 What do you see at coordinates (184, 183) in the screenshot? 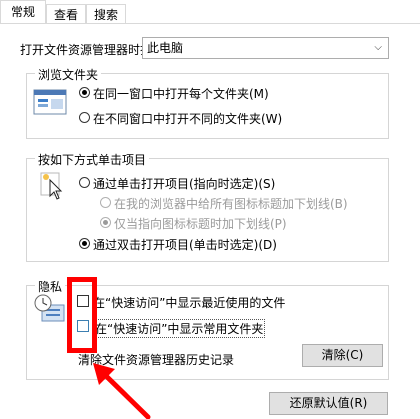
I see `single-click-label: 通过单击打开项目(指向时选定)(S)` at bounding box center [184, 183].